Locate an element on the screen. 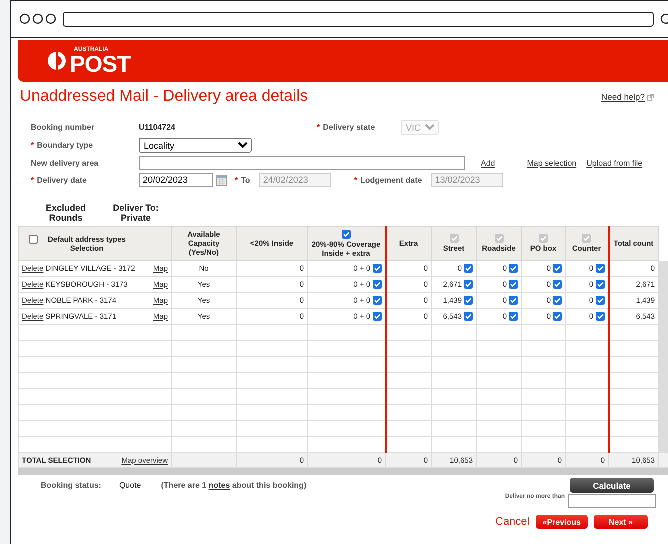  calendar-icon is located at coordinates (221, 180).